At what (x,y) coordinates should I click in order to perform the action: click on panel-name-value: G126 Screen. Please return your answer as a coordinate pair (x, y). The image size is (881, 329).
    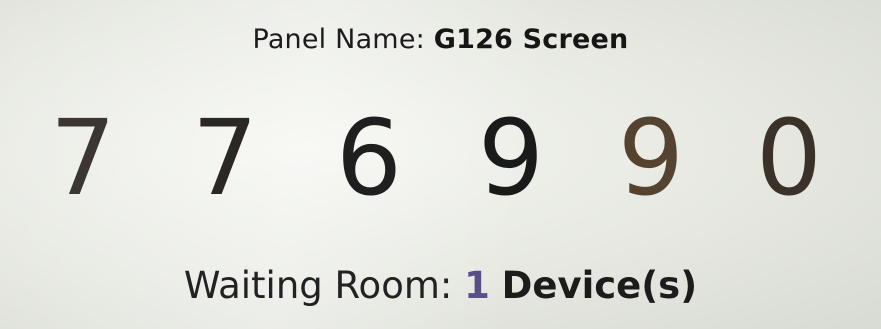
    Looking at the image, I should click on (531, 39).